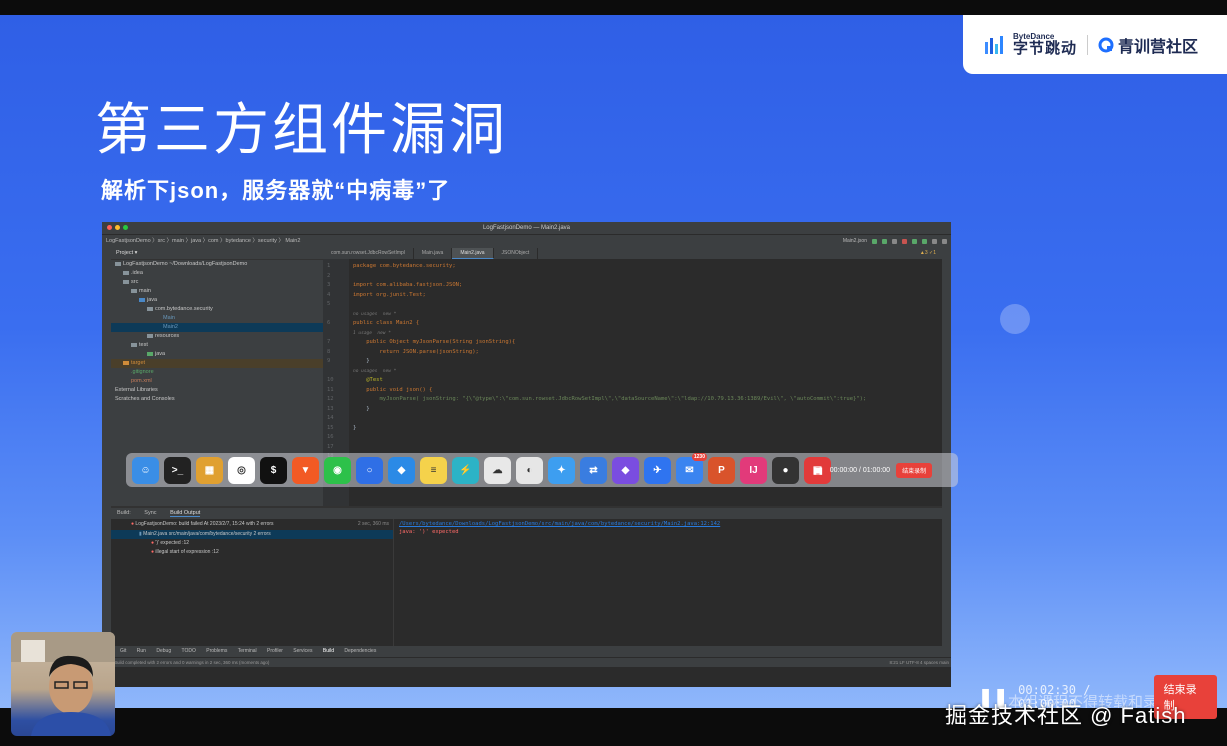  Describe the element at coordinates (217, 372) in the screenshot. I see `tree-item: .gitignore` at that location.